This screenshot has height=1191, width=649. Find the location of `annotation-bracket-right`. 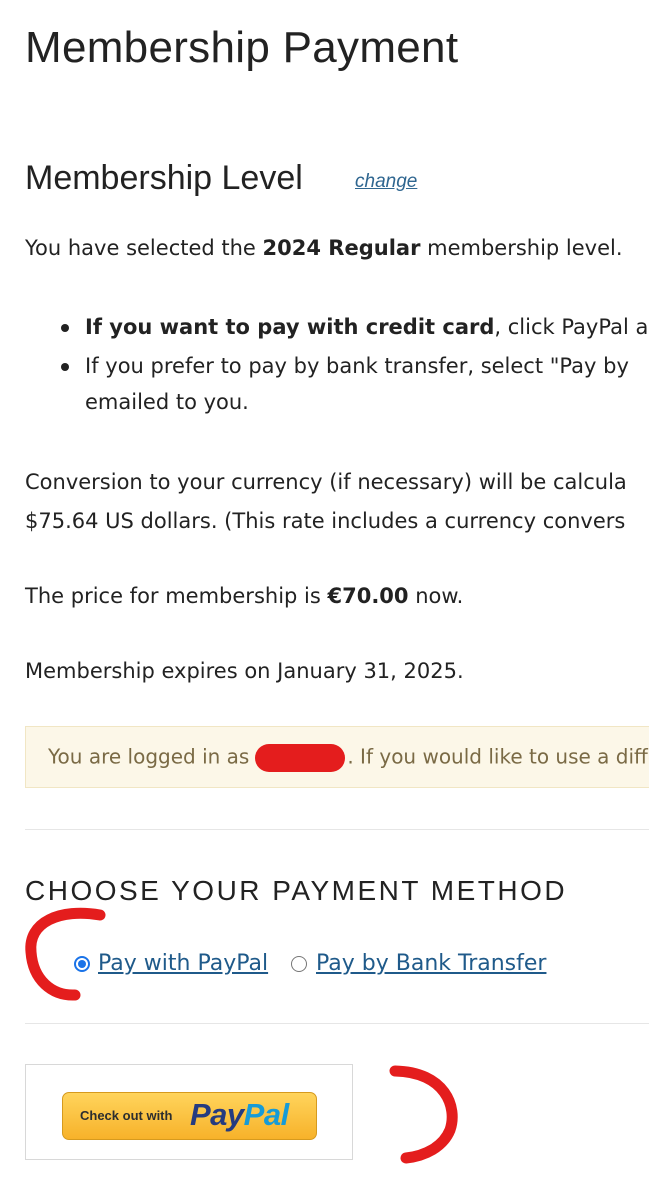

annotation-bracket-right is located at coordinates (423, 1114).